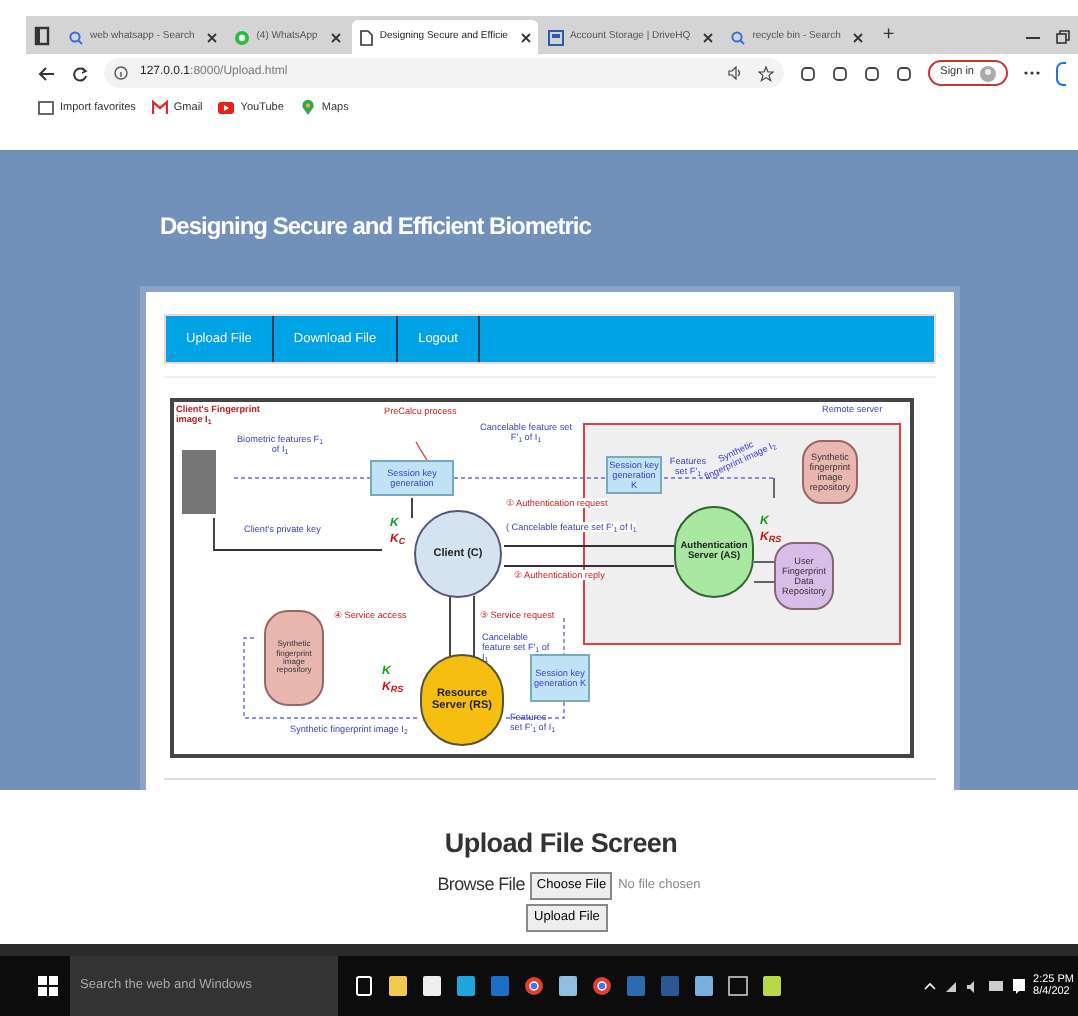 The width and height of the screenshot is (1078, 1016). I want to click on notification-icon, so click(1018, 986).